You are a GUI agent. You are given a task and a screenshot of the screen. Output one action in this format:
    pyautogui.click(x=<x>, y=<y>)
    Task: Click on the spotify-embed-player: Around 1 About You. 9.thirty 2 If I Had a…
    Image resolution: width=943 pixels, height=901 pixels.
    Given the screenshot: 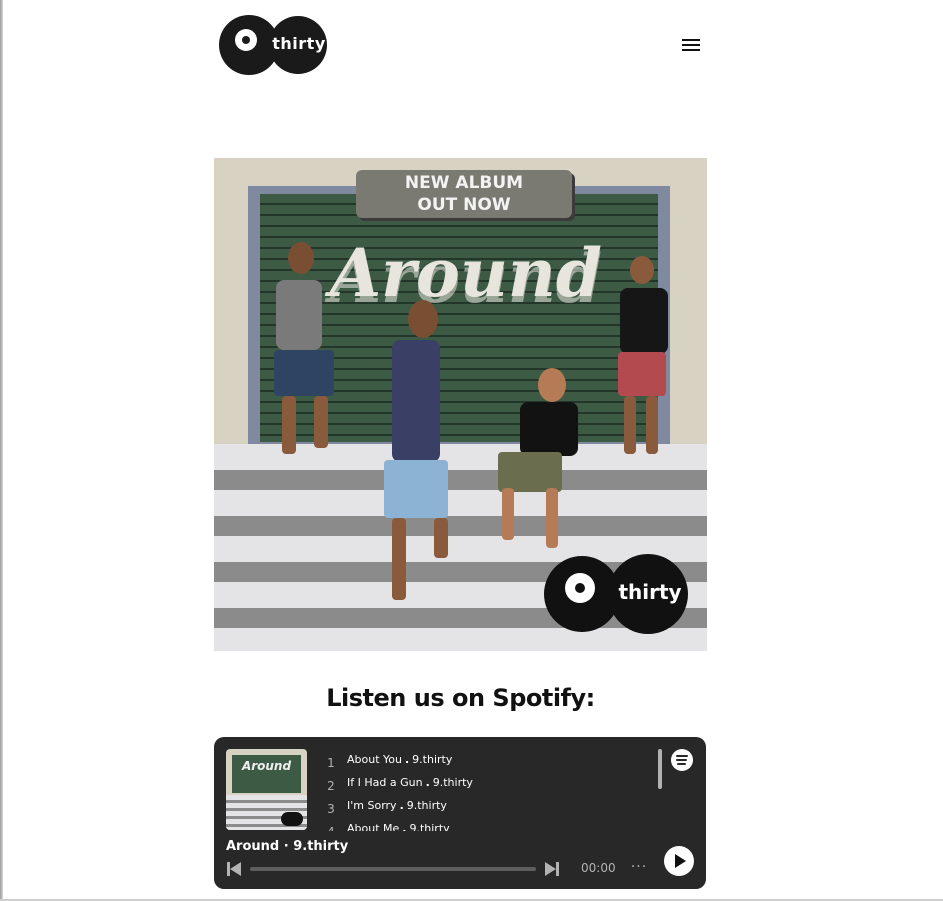 What is the action you would take?
    pyautogui.click(x=460, y=813)
    